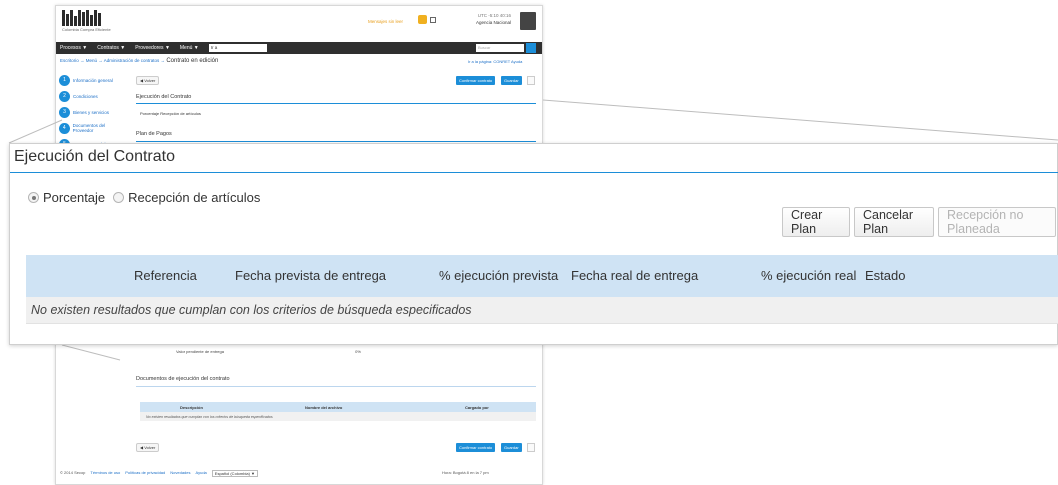 The height and width of the screenshot is (485, 1058). Describe the element at coordinates (92, 96) in the screenshot. I see `sidebar-item-conditions: 2 Condiciones` at that location.